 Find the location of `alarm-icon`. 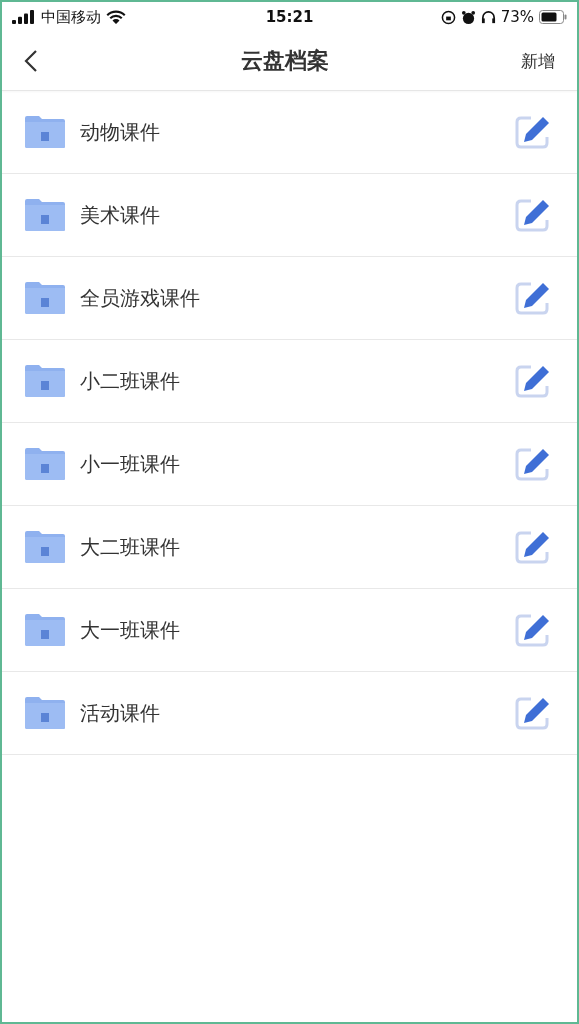

alarm-icon is located at coordinates (468, 17).